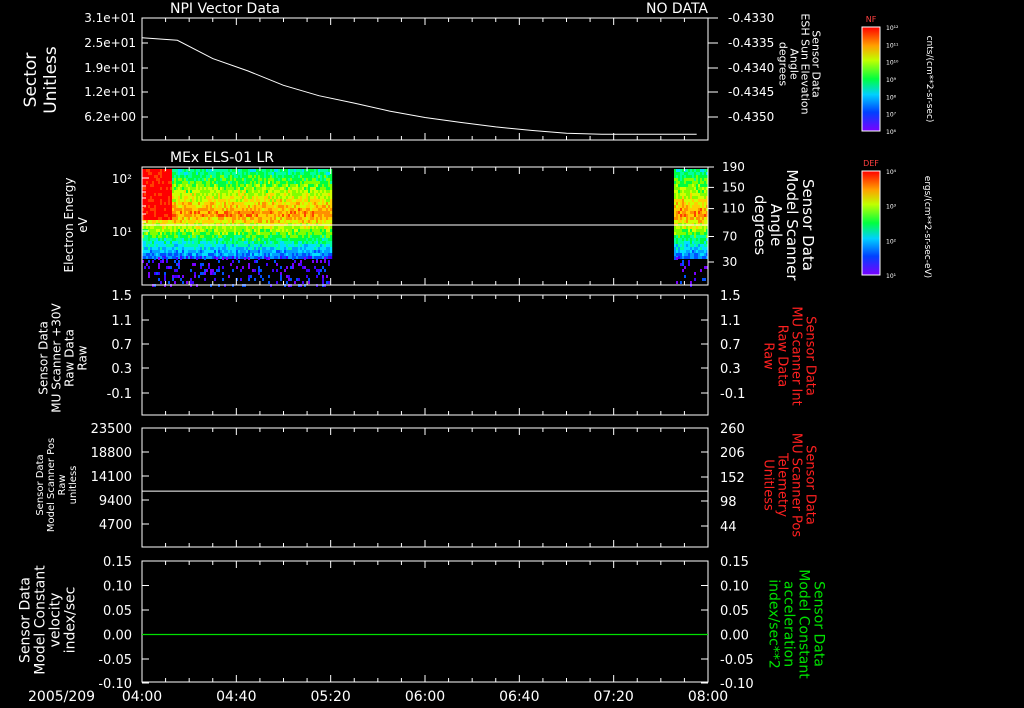  Describe the element at coordinates (76, 224) in the screenshot. I see `left-axis-title: Electron Energy eV` at that location.